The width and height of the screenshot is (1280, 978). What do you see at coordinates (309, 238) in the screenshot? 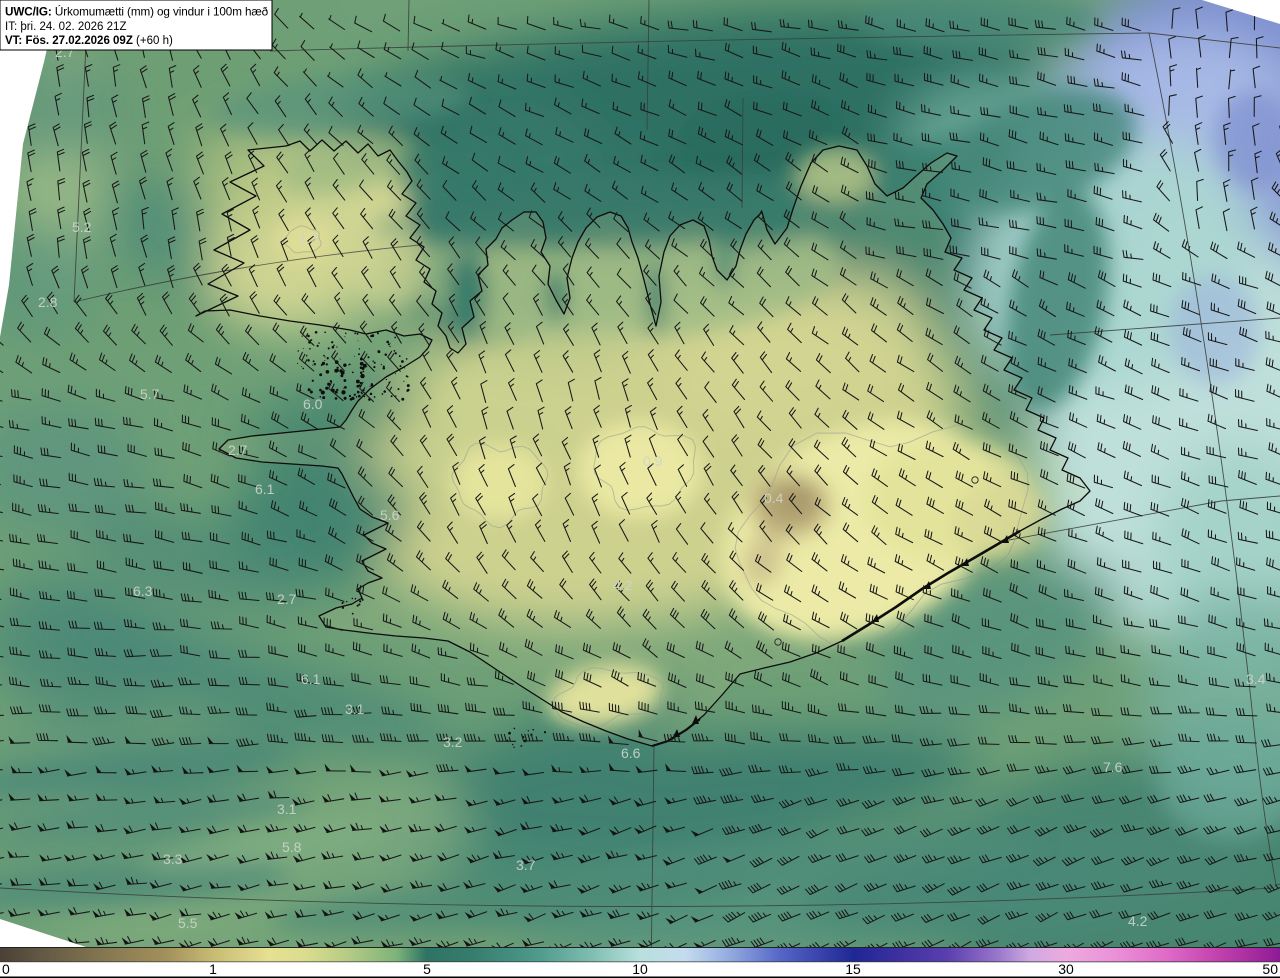
I see `svg-text: 1.2` at bounding box center [309, 238].